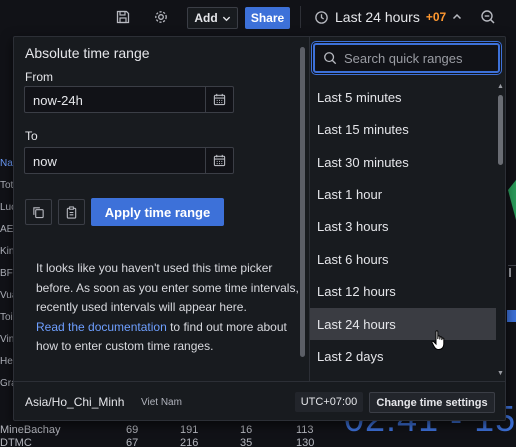  I want to click on bg-cell: MineBachay, so click(30, 430).